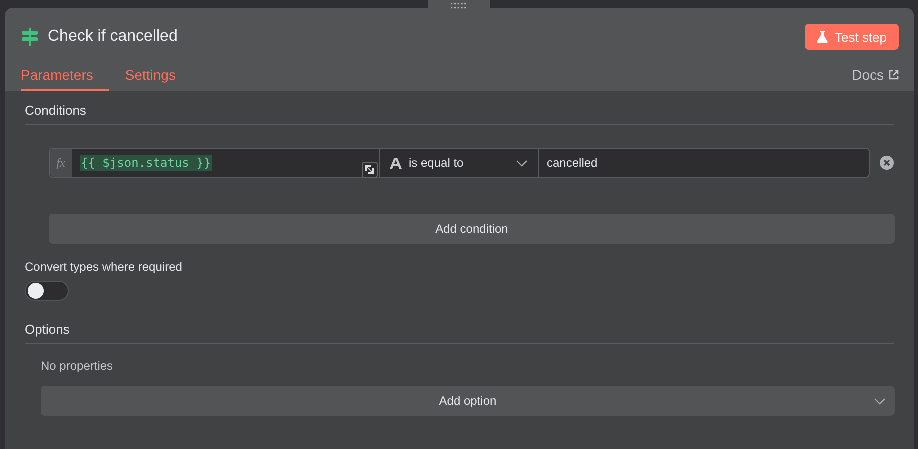 The height and width of the screenshot is (449, 918). I want to click on add-condition-button: Add condition, so click(472, 229).